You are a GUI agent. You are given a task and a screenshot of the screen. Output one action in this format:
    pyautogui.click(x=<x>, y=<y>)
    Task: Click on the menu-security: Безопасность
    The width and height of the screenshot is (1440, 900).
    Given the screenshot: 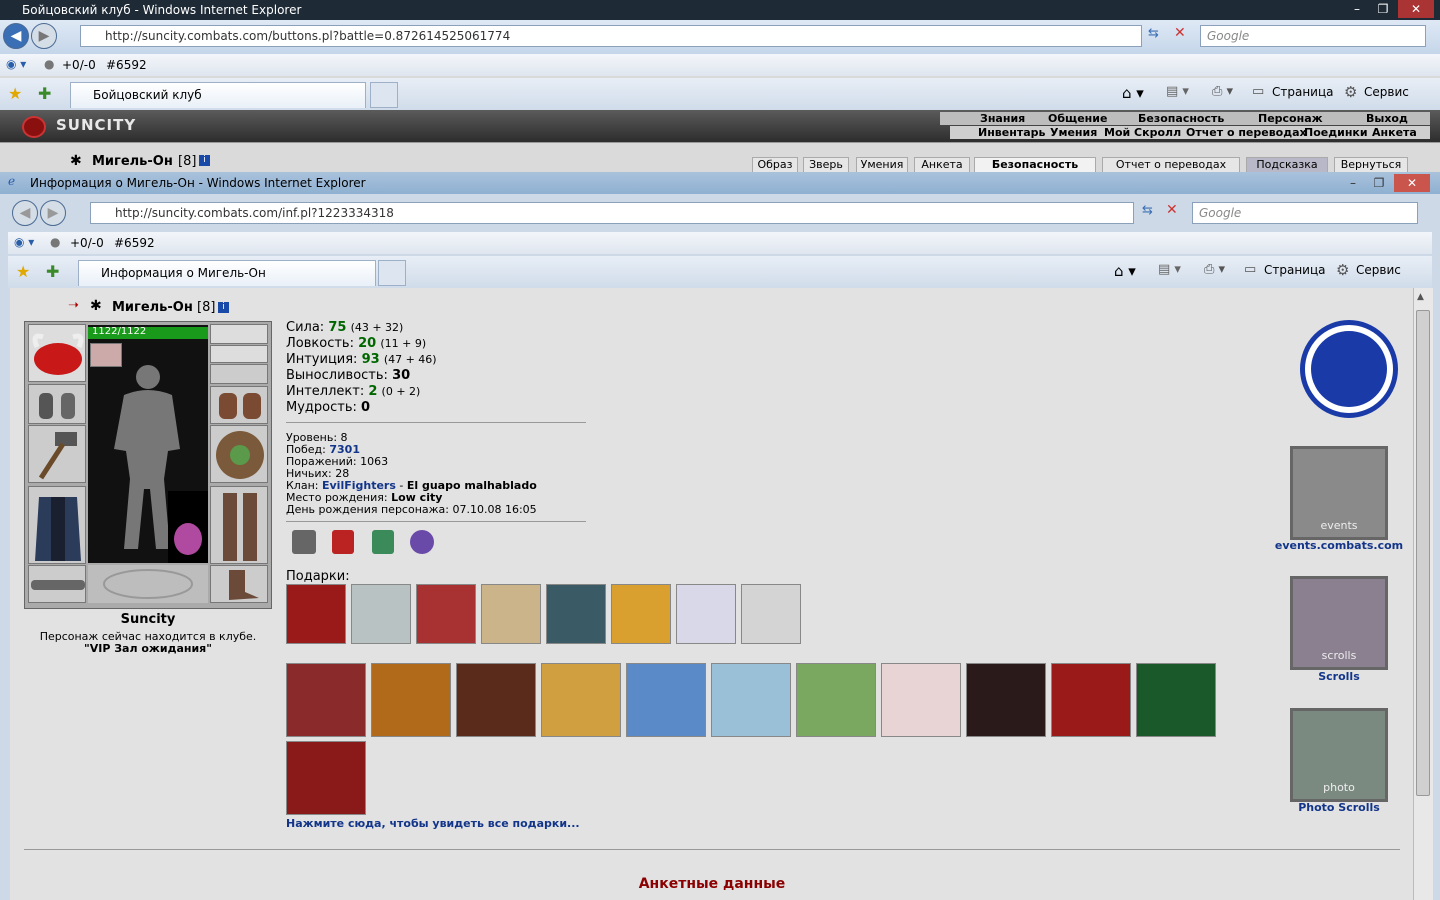 What is the action you would take?
    pyautogui.click(x=1181, y=118)
    